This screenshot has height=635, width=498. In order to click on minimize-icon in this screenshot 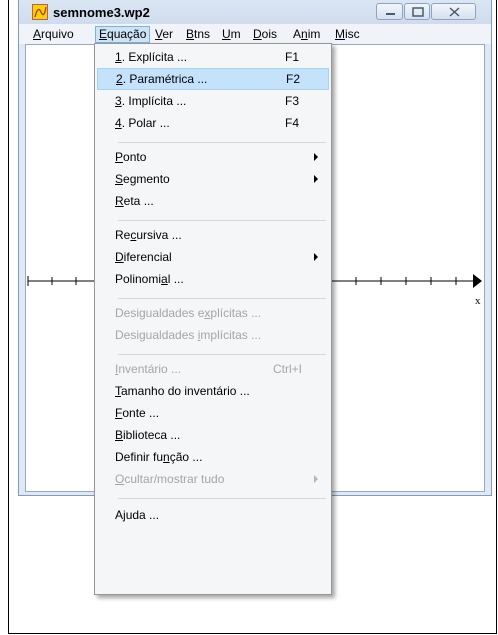, I will do `click(390, 14)`.